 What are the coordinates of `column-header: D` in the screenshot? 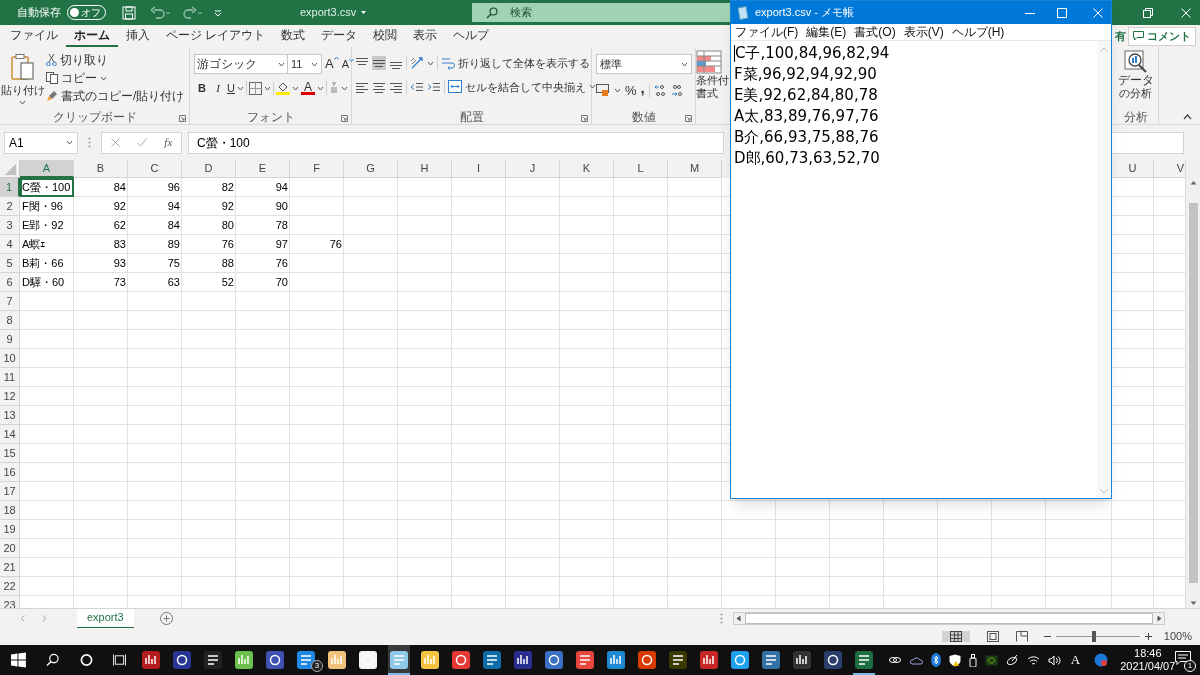 It's located at (209, 169).